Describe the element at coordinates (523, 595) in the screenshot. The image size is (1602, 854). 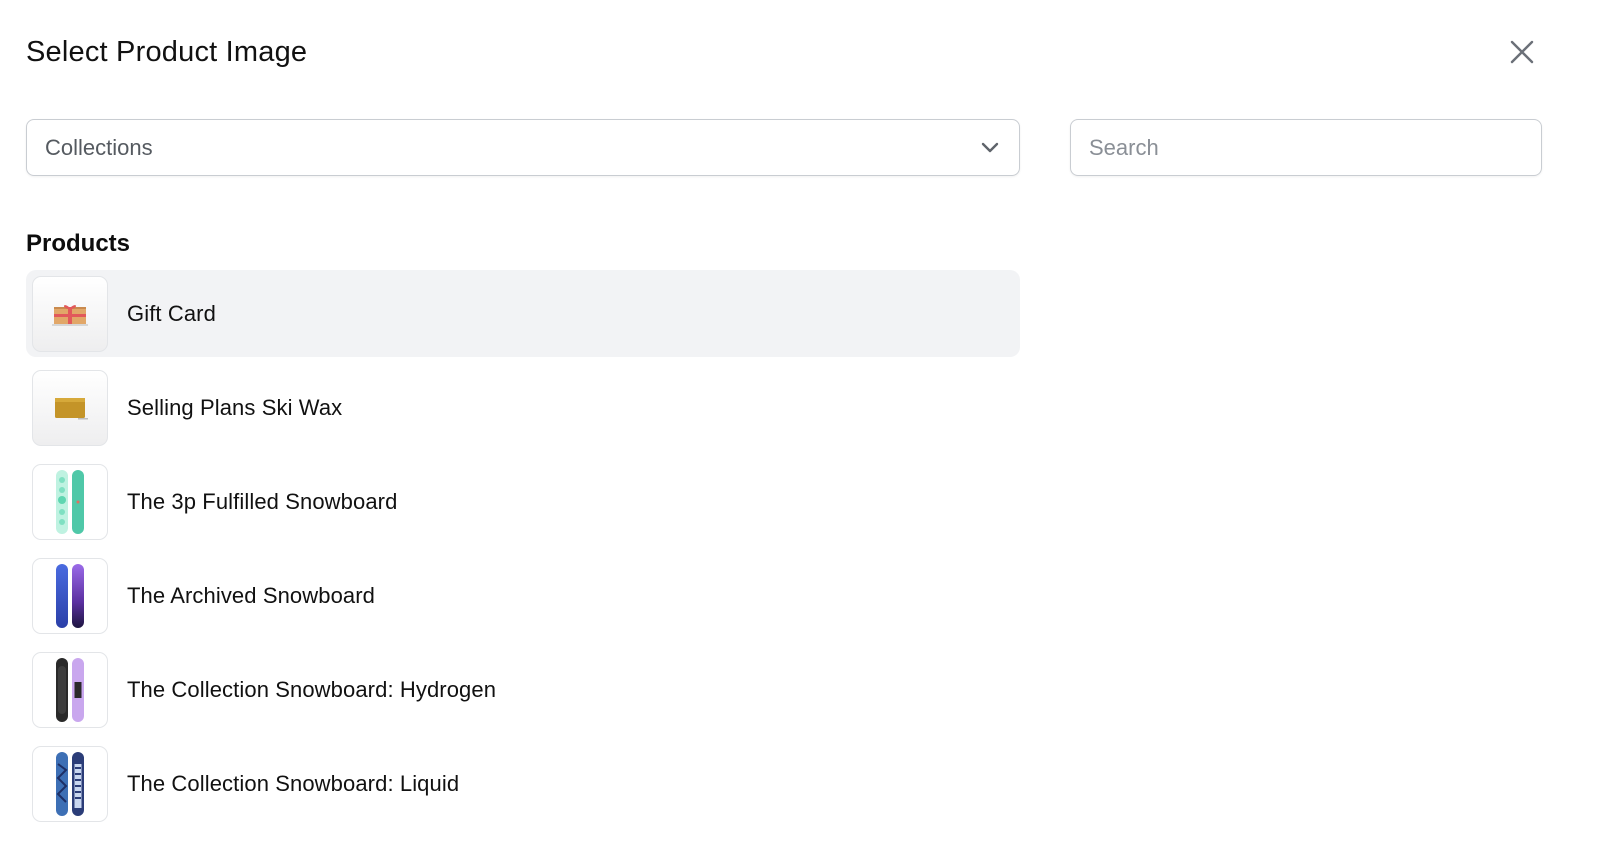
I see `product-item-archived-snowboard: The Archived Snowboard` at that location.